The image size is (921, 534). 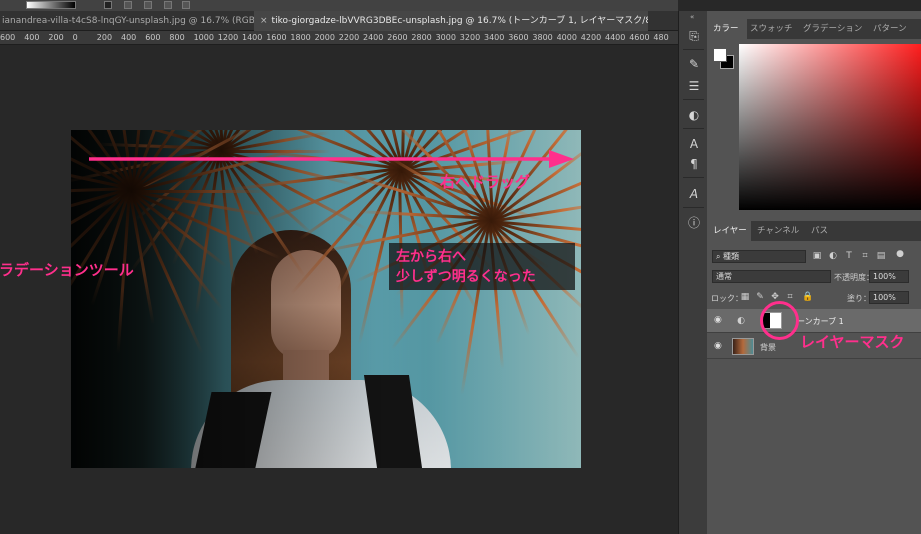 What do you see at coordinates (768, 347) in the screenshot?
I see `layer-name: 背景` at bounding box center [768, 347].